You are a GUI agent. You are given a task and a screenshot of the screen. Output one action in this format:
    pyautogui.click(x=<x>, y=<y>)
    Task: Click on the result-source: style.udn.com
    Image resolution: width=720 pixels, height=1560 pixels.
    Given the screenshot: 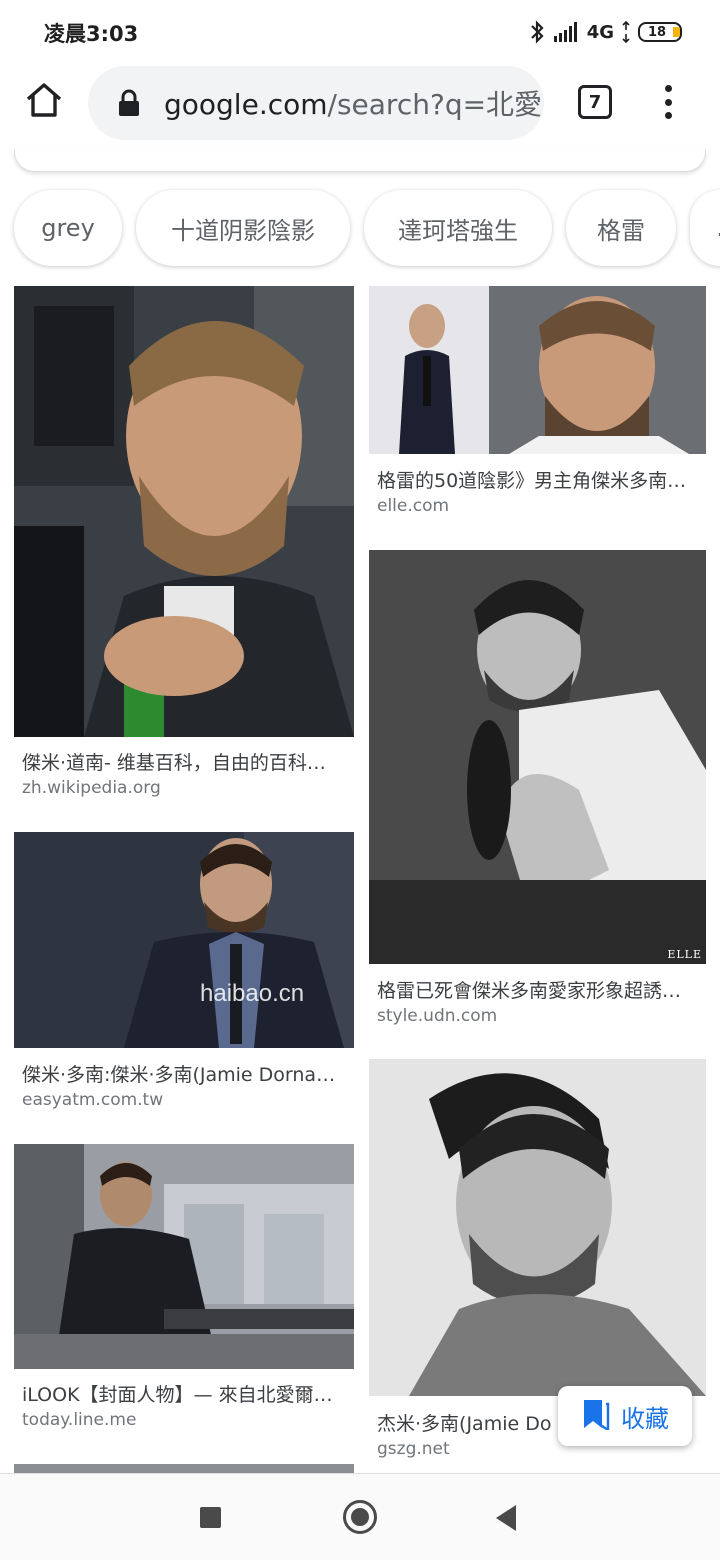 What is the action you would take?
    pyautogui.click(x=437, y=1016)
    